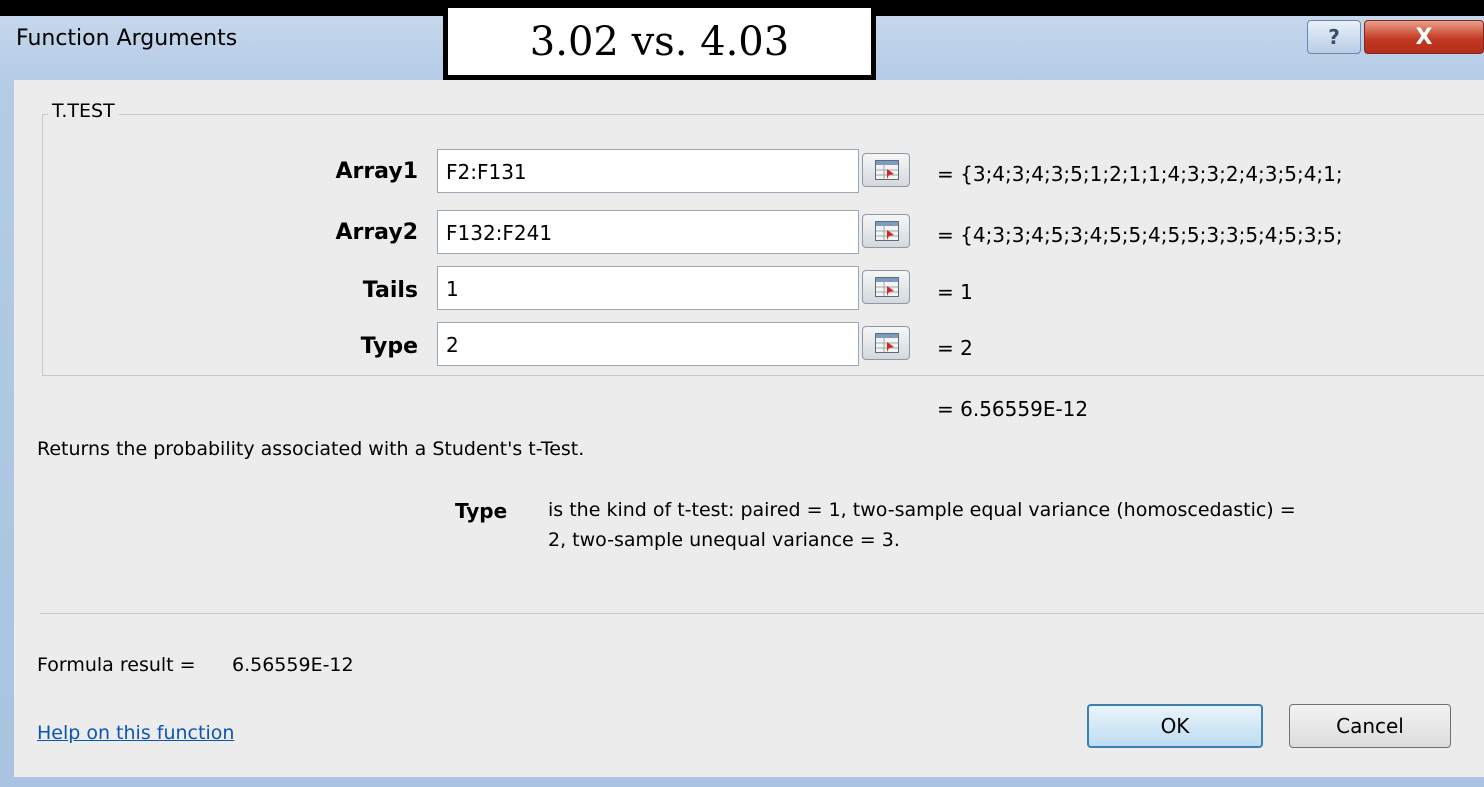 Image resolution: width=1484 pixels, height=787 pixels. I want to click on close-button: X, so click(1424, 37).